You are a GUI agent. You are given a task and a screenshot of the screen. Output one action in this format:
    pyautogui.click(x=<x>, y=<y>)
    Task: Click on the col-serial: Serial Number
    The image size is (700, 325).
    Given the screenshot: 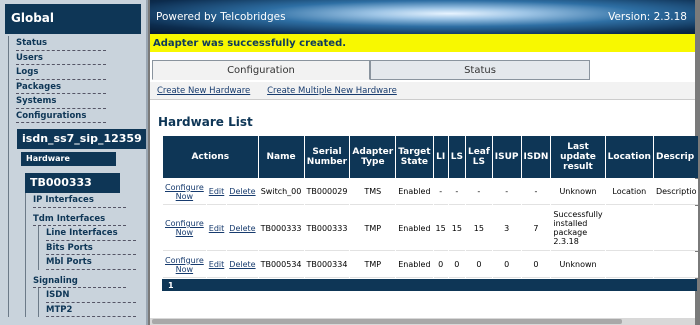 What is the action you would take?
    pyautogui.click(x=327, y=157)
    